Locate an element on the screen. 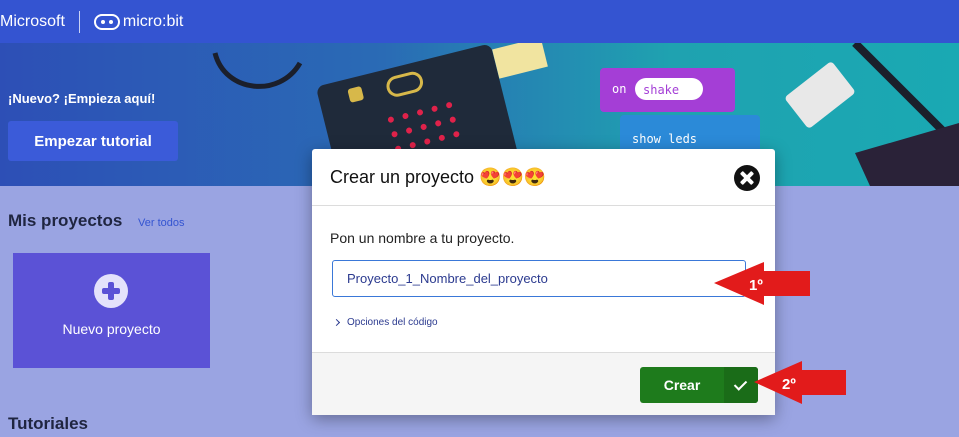 The width and height of the screenshot is (959, 437). microbit-icon is located at coordinates (106, 21).